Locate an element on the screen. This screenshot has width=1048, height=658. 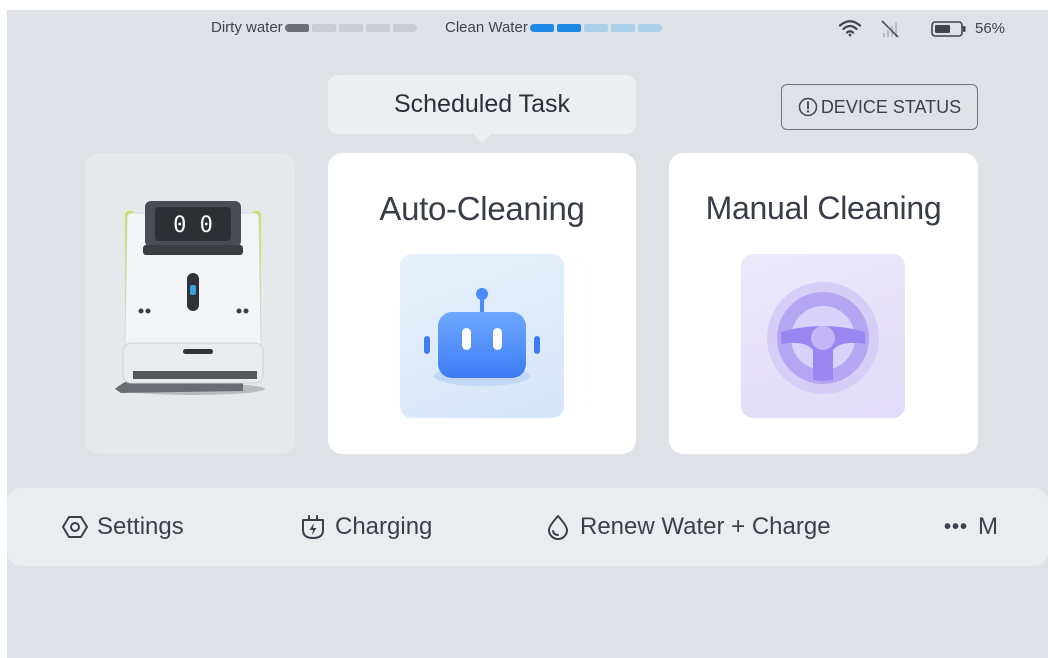
manual-cleaning-tile is located at coordinates (823, 336).